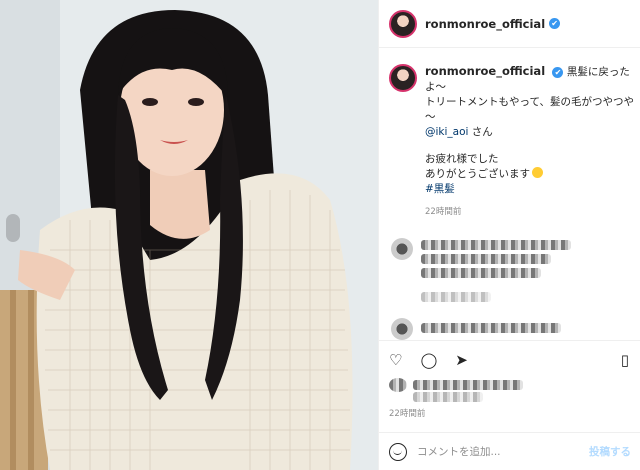  What do you see at coordinates (407, 414) in the screenshot?
I see `post-timestamp: 22時間前` at bounding box center [407, 414].